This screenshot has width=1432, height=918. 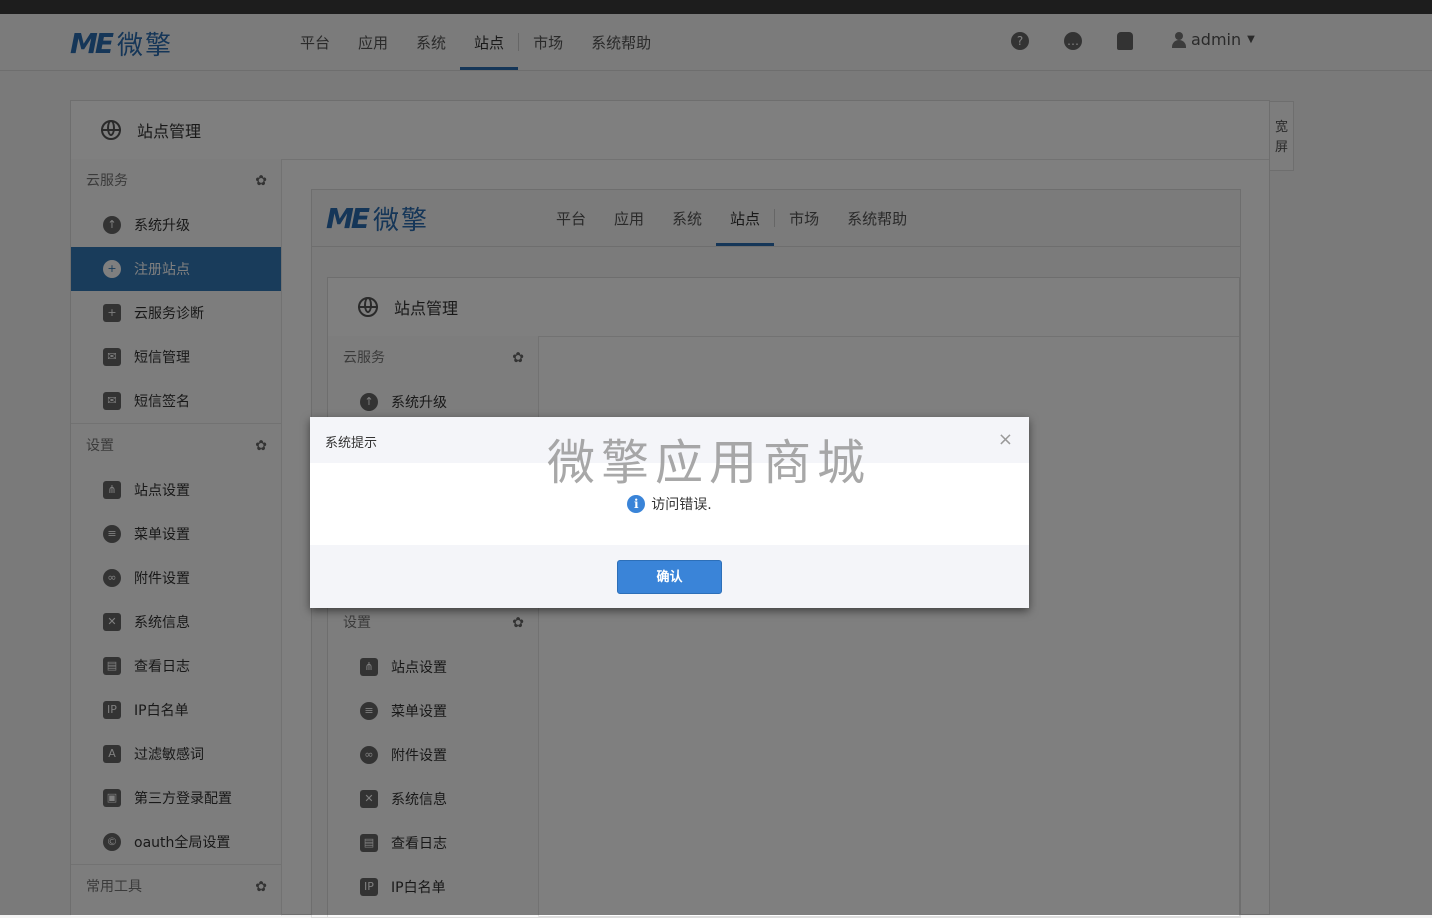 I want to click on dialog-header: 系统提示 微擎应用商城 ×, so click(x=669, y=454).